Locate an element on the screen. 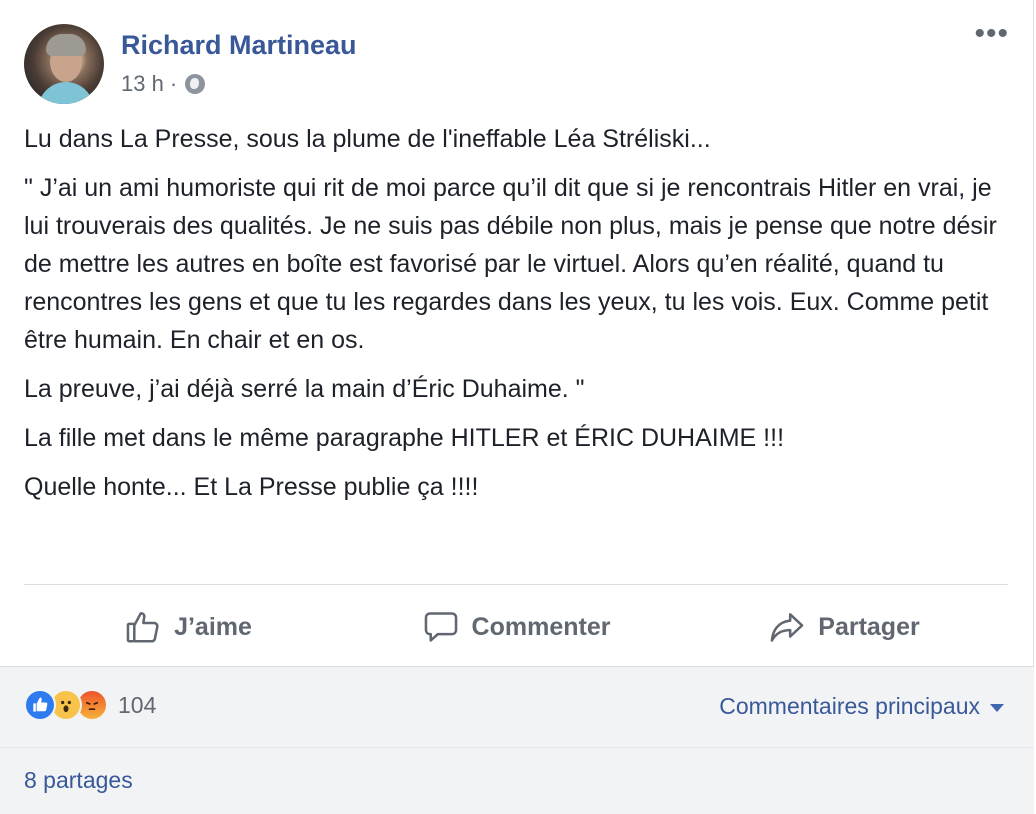 This screenshot has height=814, width=1036. actions-divider is located at coordinates (516, 584).